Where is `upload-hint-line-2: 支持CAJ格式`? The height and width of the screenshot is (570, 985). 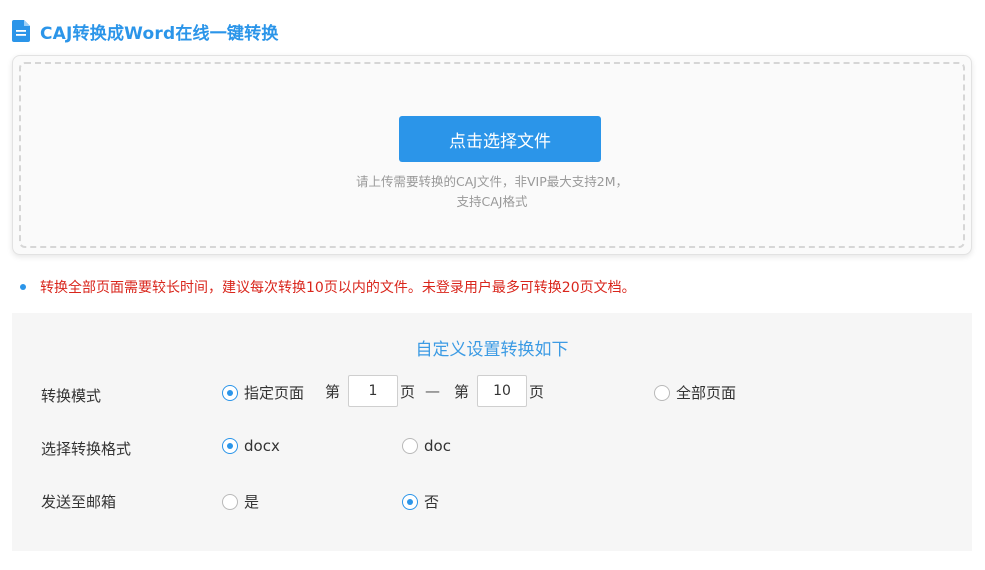
upload-hint-line-2: 支持CAJ格式 is located at coordinates (492, 201).